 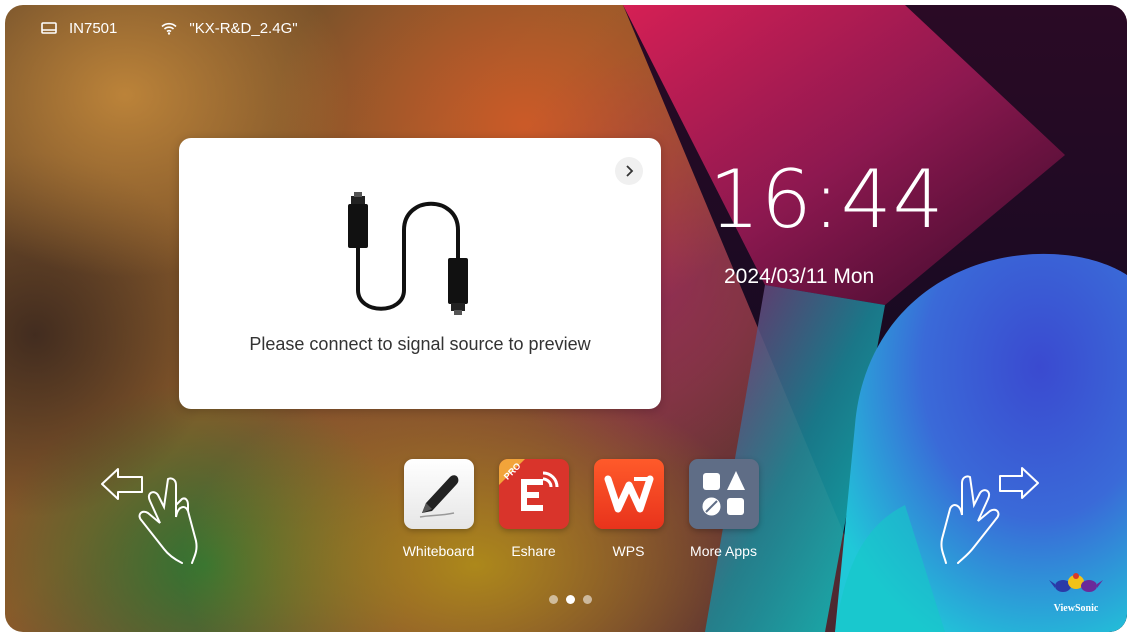 What do you see at coordinates (827, 199) in the screenshot?
I see `clock-time: 16:44` at bounding box center [827, 199].